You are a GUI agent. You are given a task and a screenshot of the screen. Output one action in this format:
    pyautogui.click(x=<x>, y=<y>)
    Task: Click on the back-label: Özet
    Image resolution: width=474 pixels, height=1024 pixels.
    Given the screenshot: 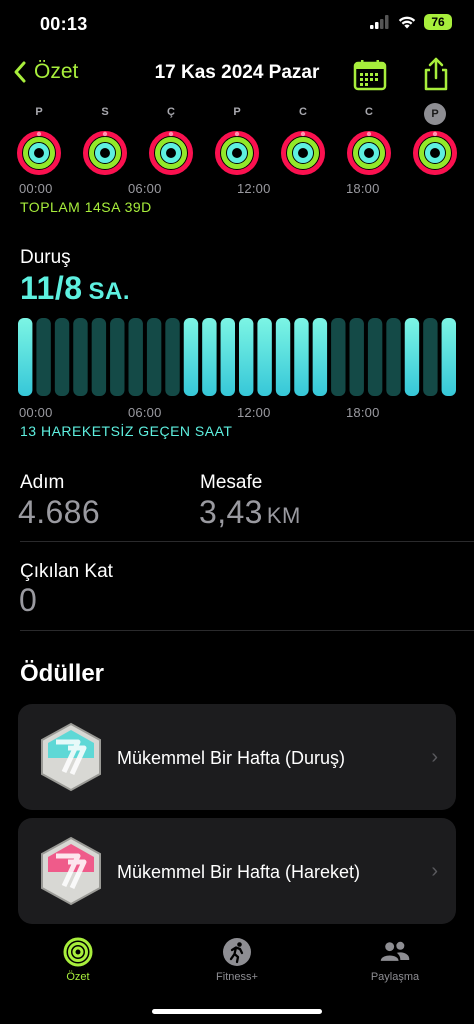 What is the action you would take?
    pyautogui.click(x=56, y=71)
    